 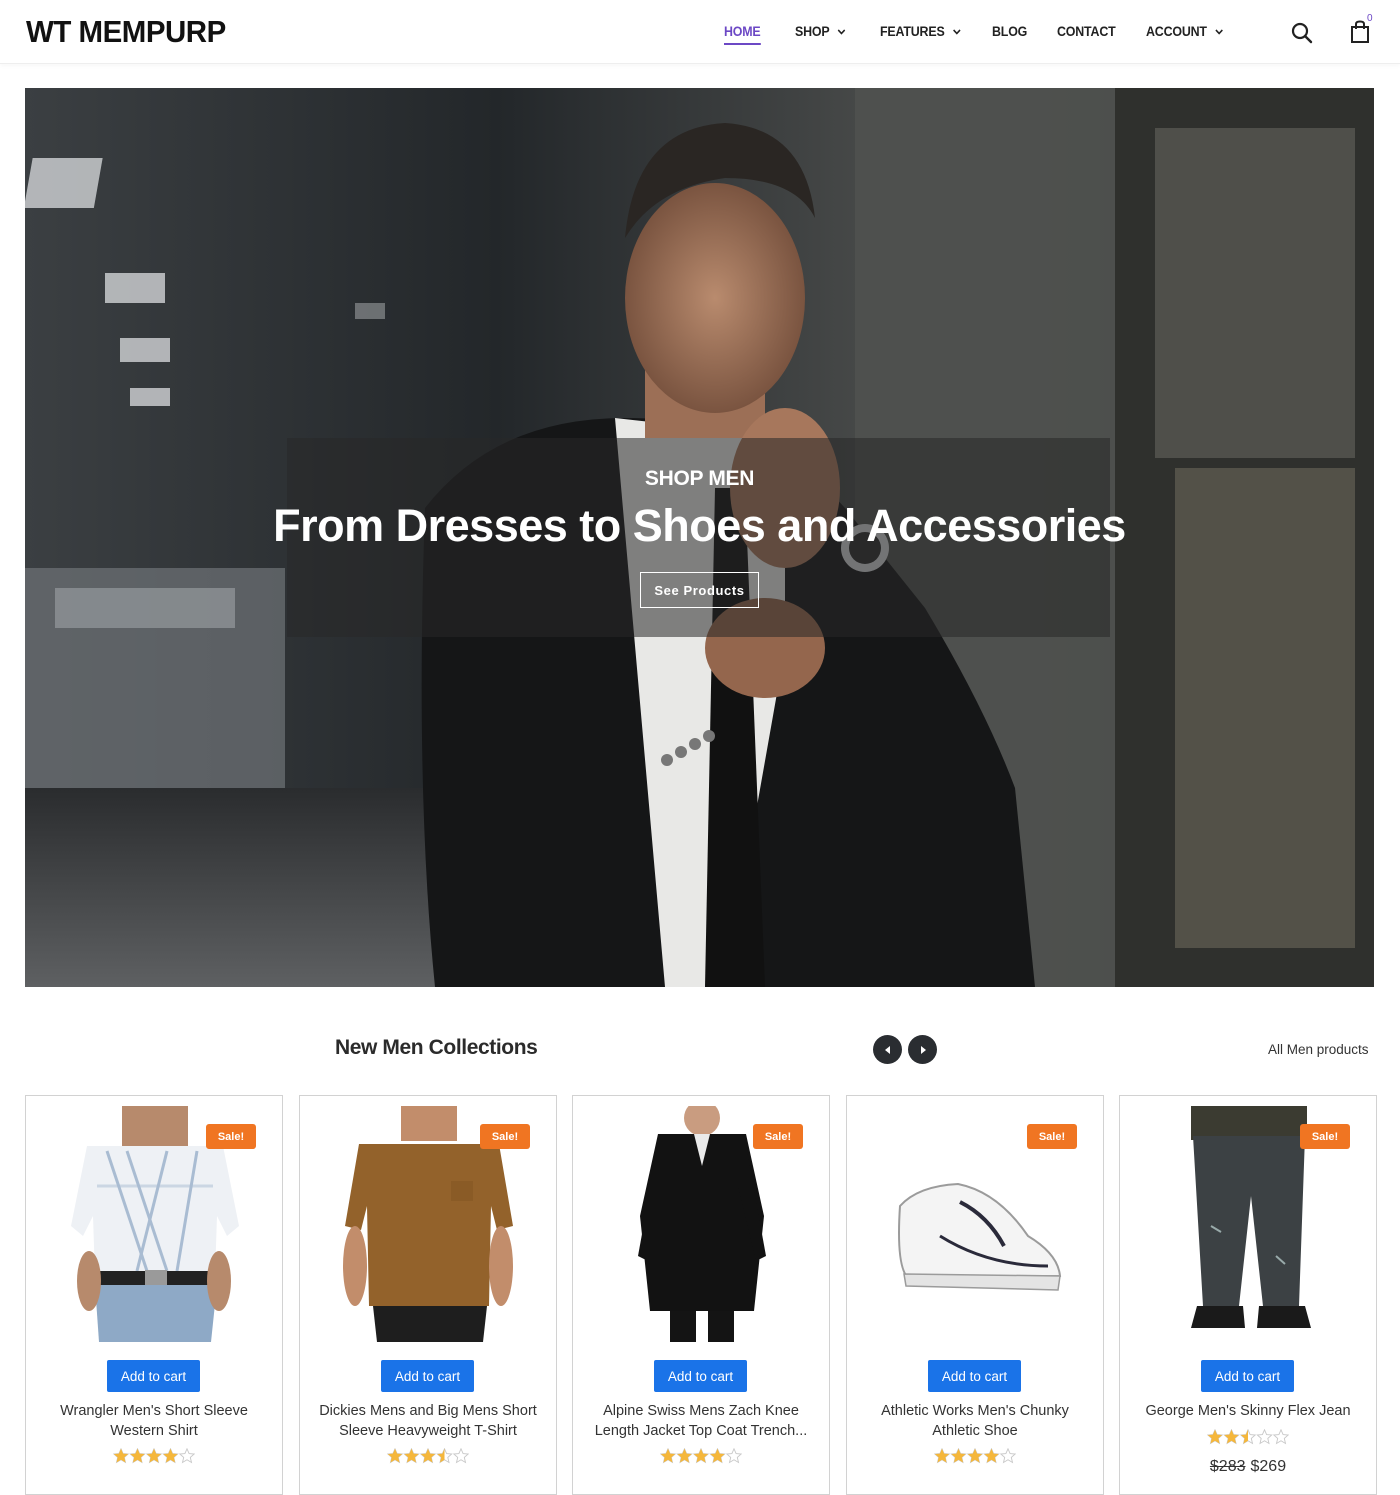 I want to click on nav-item-contact: CONTACT, so click(x=1086, y=31).